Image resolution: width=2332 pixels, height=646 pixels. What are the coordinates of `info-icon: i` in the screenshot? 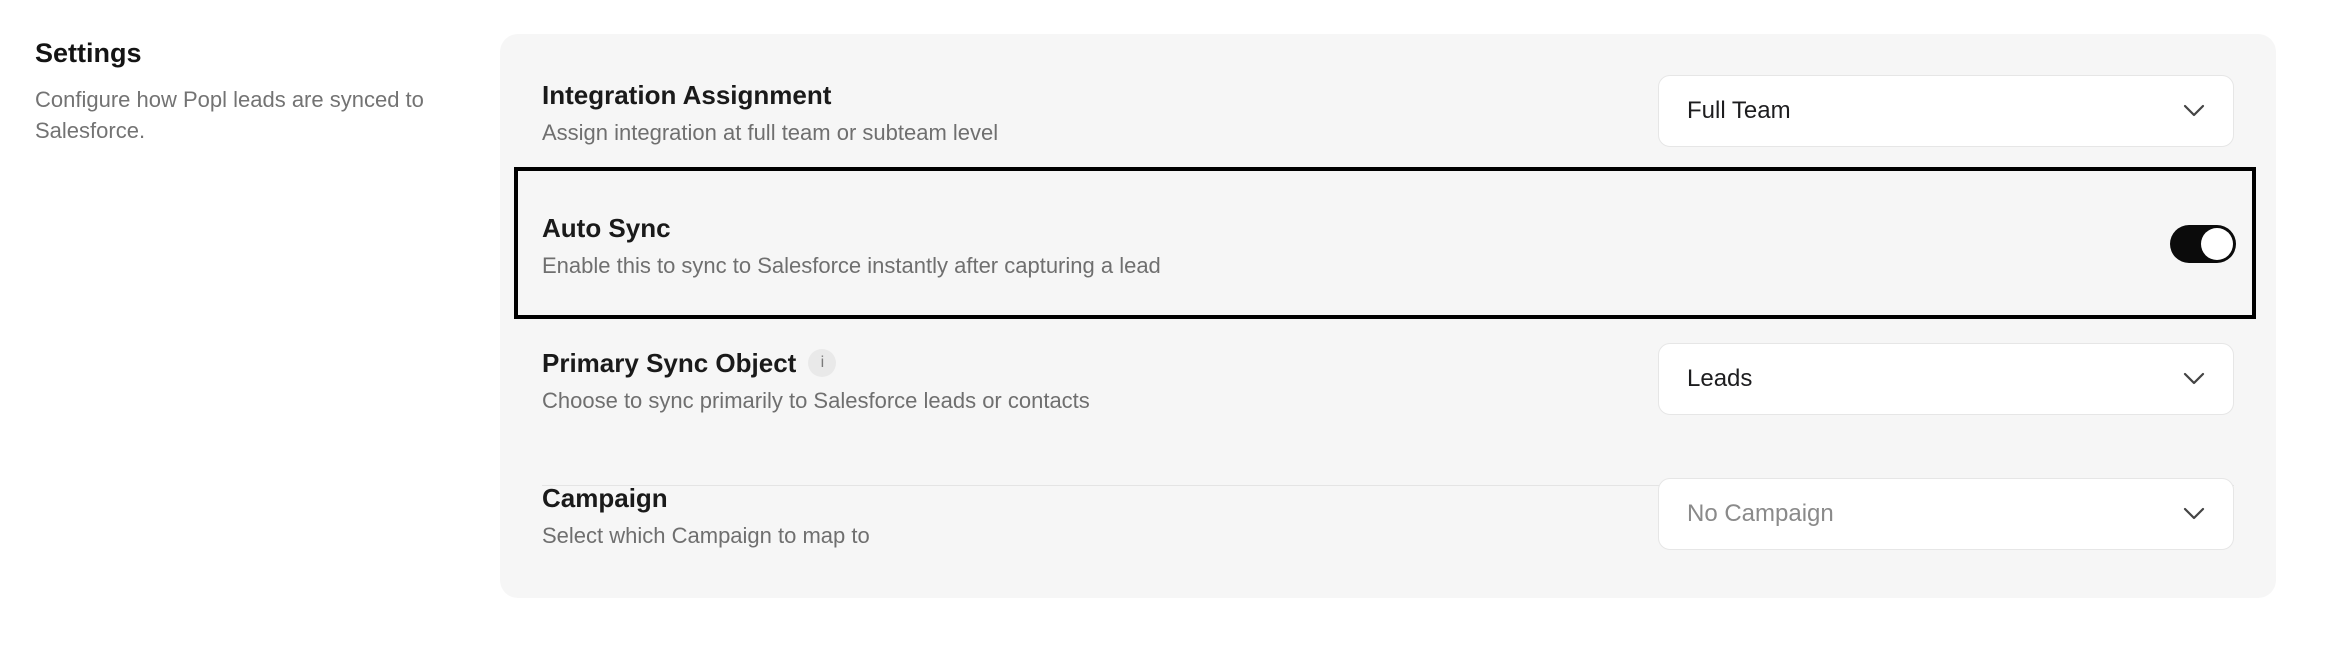 It's located at (822, 363).